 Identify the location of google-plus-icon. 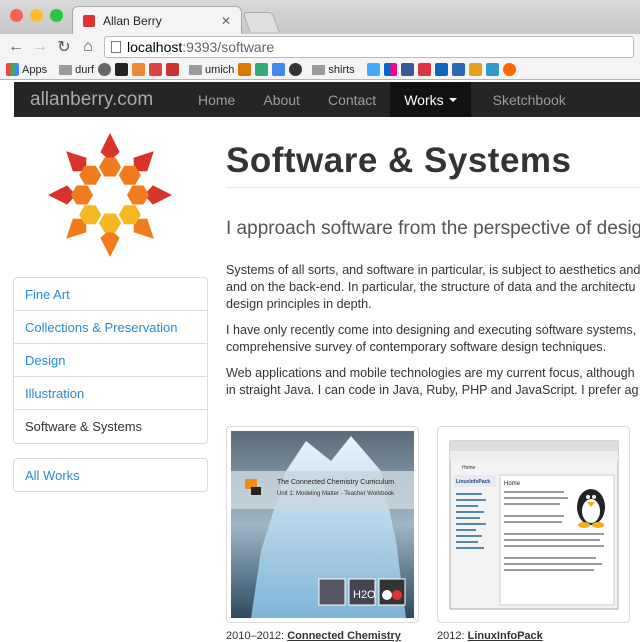
(424, 69).